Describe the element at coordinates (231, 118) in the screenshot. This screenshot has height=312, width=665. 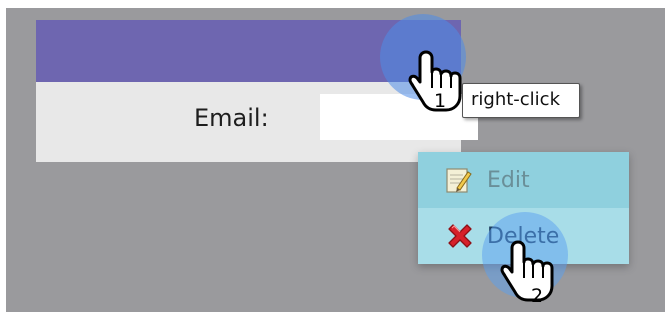
I see `email-label: Email:` at that location.